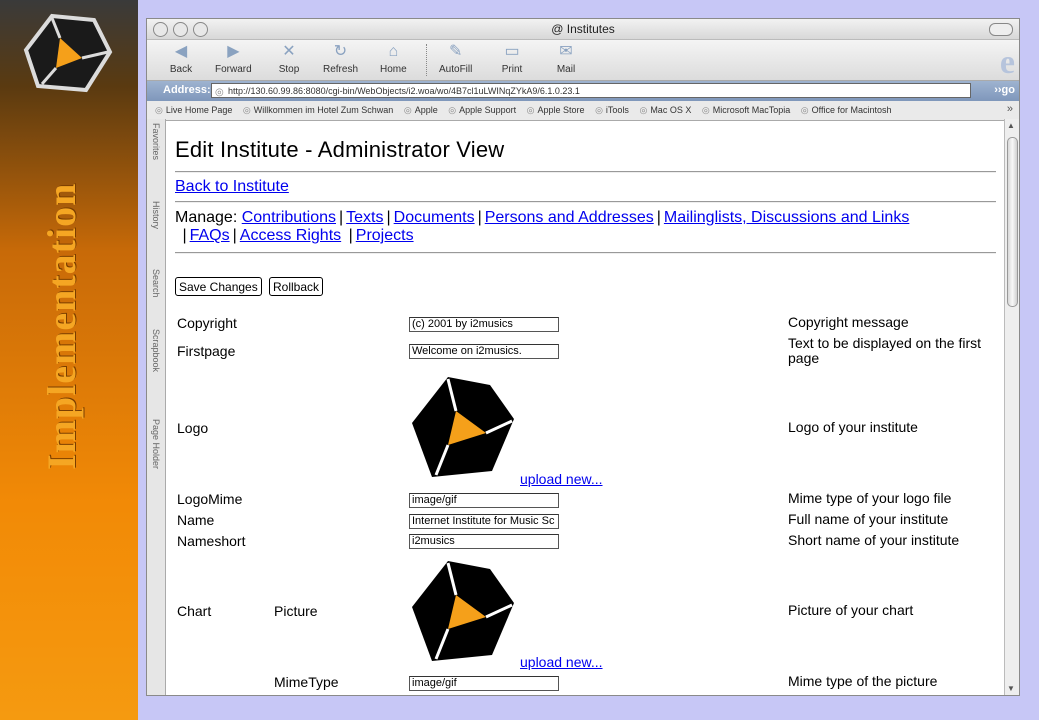 This screenshot has width=1039, height=720. What do you see at coordinates (427, 60) in the screenshot?
I see `toolbar-separator` at bounding box center [427, 60].